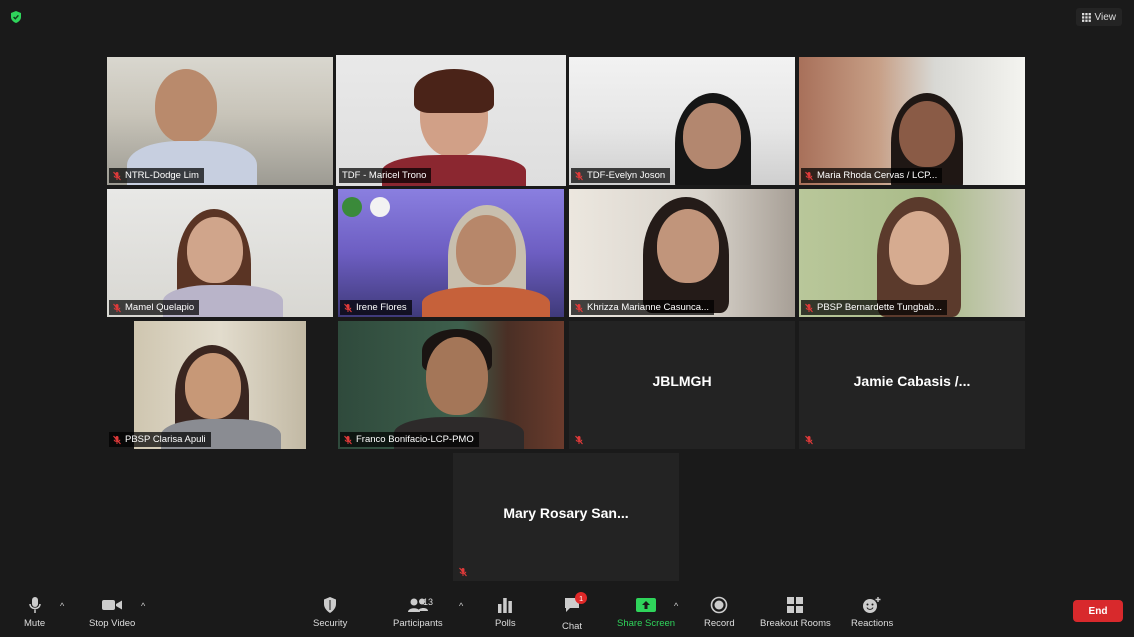  I want to click on participant-tile-tdf-maricel-trono: TDF - Maricel Trono, so click(451, 120).